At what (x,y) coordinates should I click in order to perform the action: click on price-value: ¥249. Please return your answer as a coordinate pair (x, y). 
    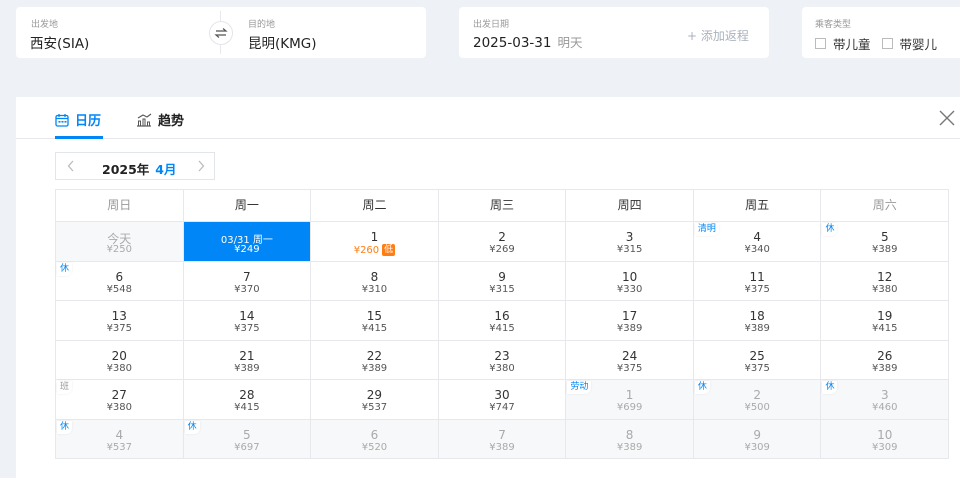
    Looking at the image, I should click on (247, 249).